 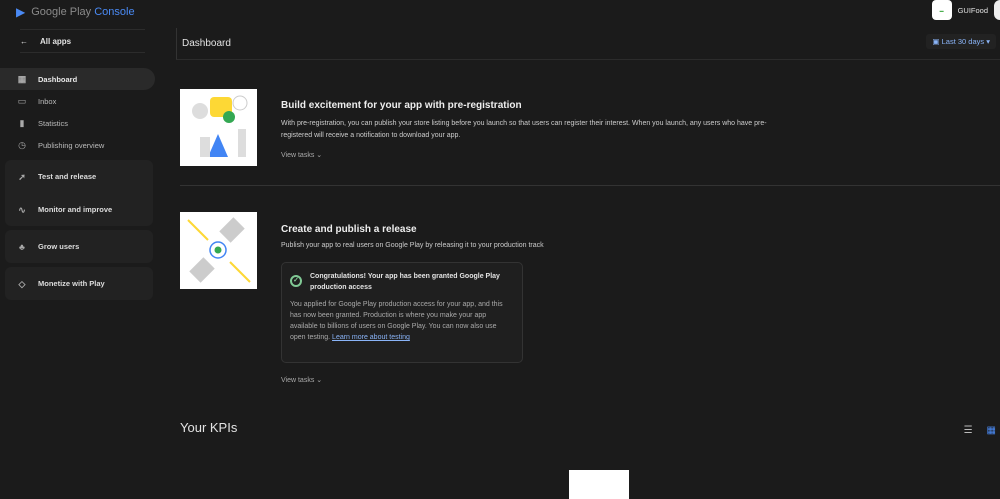 I want to click on page-header: Dashboard ▣ Last 30 days ▾, so click(x=588, y=44).